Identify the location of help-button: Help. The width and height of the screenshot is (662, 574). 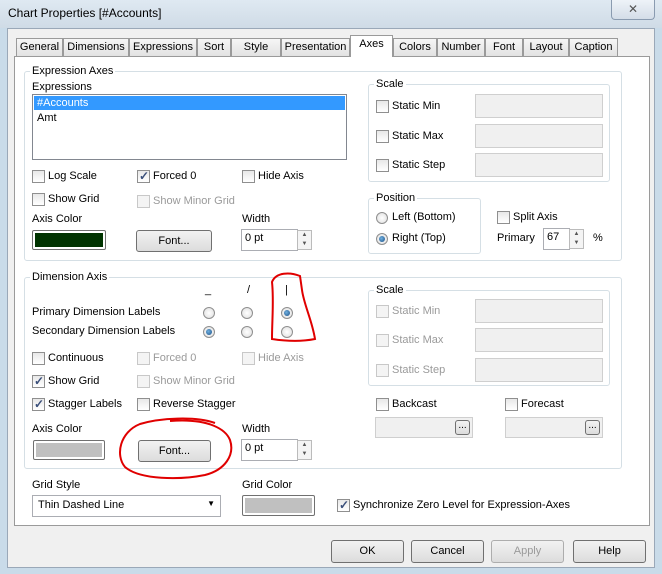
(609, 551).